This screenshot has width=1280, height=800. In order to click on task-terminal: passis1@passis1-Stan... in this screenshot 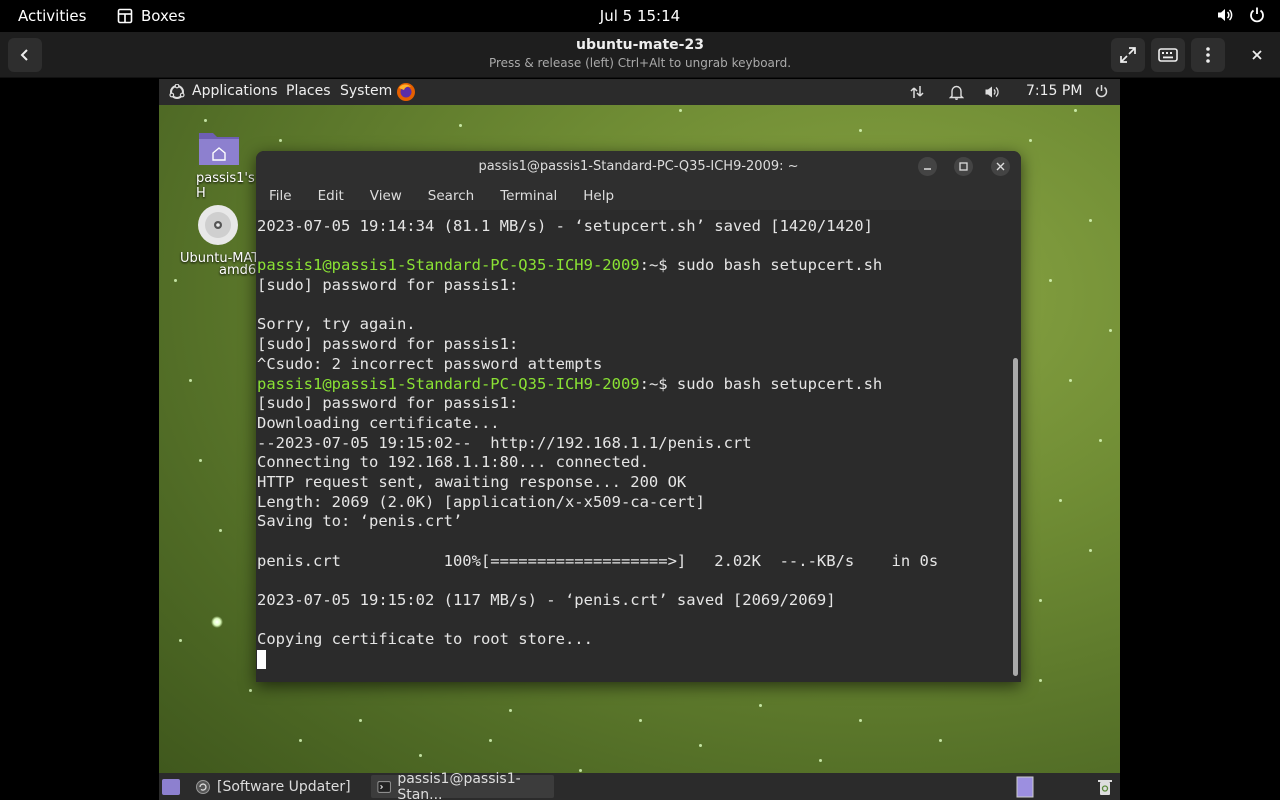, I will do `click(462, 785)`.